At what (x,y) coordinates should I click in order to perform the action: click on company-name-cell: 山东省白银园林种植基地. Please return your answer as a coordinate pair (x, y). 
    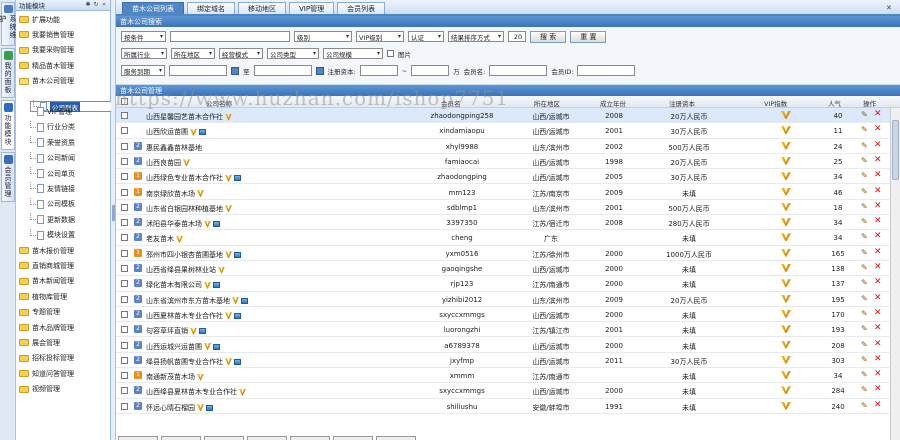
    Looking at the image, I should click on (189, 209).